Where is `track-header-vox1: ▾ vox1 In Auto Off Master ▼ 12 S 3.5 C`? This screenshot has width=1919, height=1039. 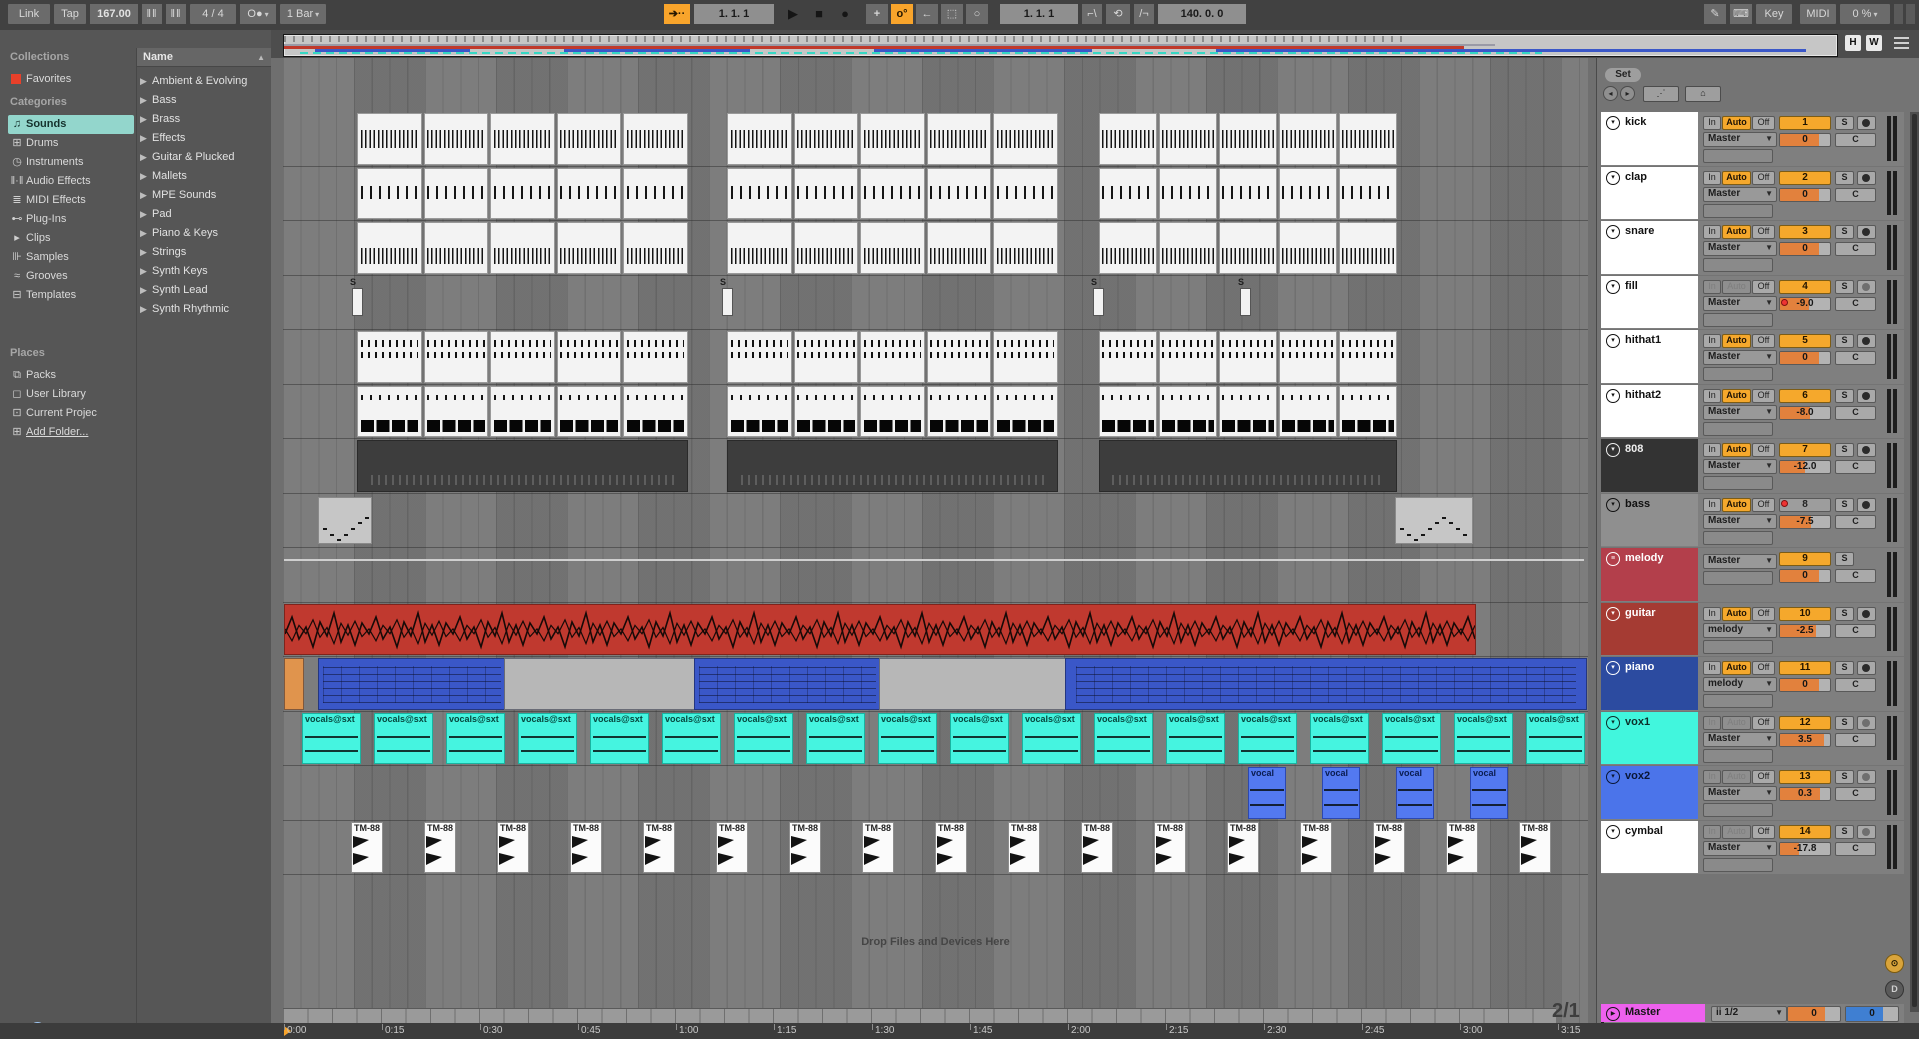 track-header-vox1: ▾ vox1 In Auto Off Master ▼ 12 S 3.5 C is located at coordinates (1752, 738).